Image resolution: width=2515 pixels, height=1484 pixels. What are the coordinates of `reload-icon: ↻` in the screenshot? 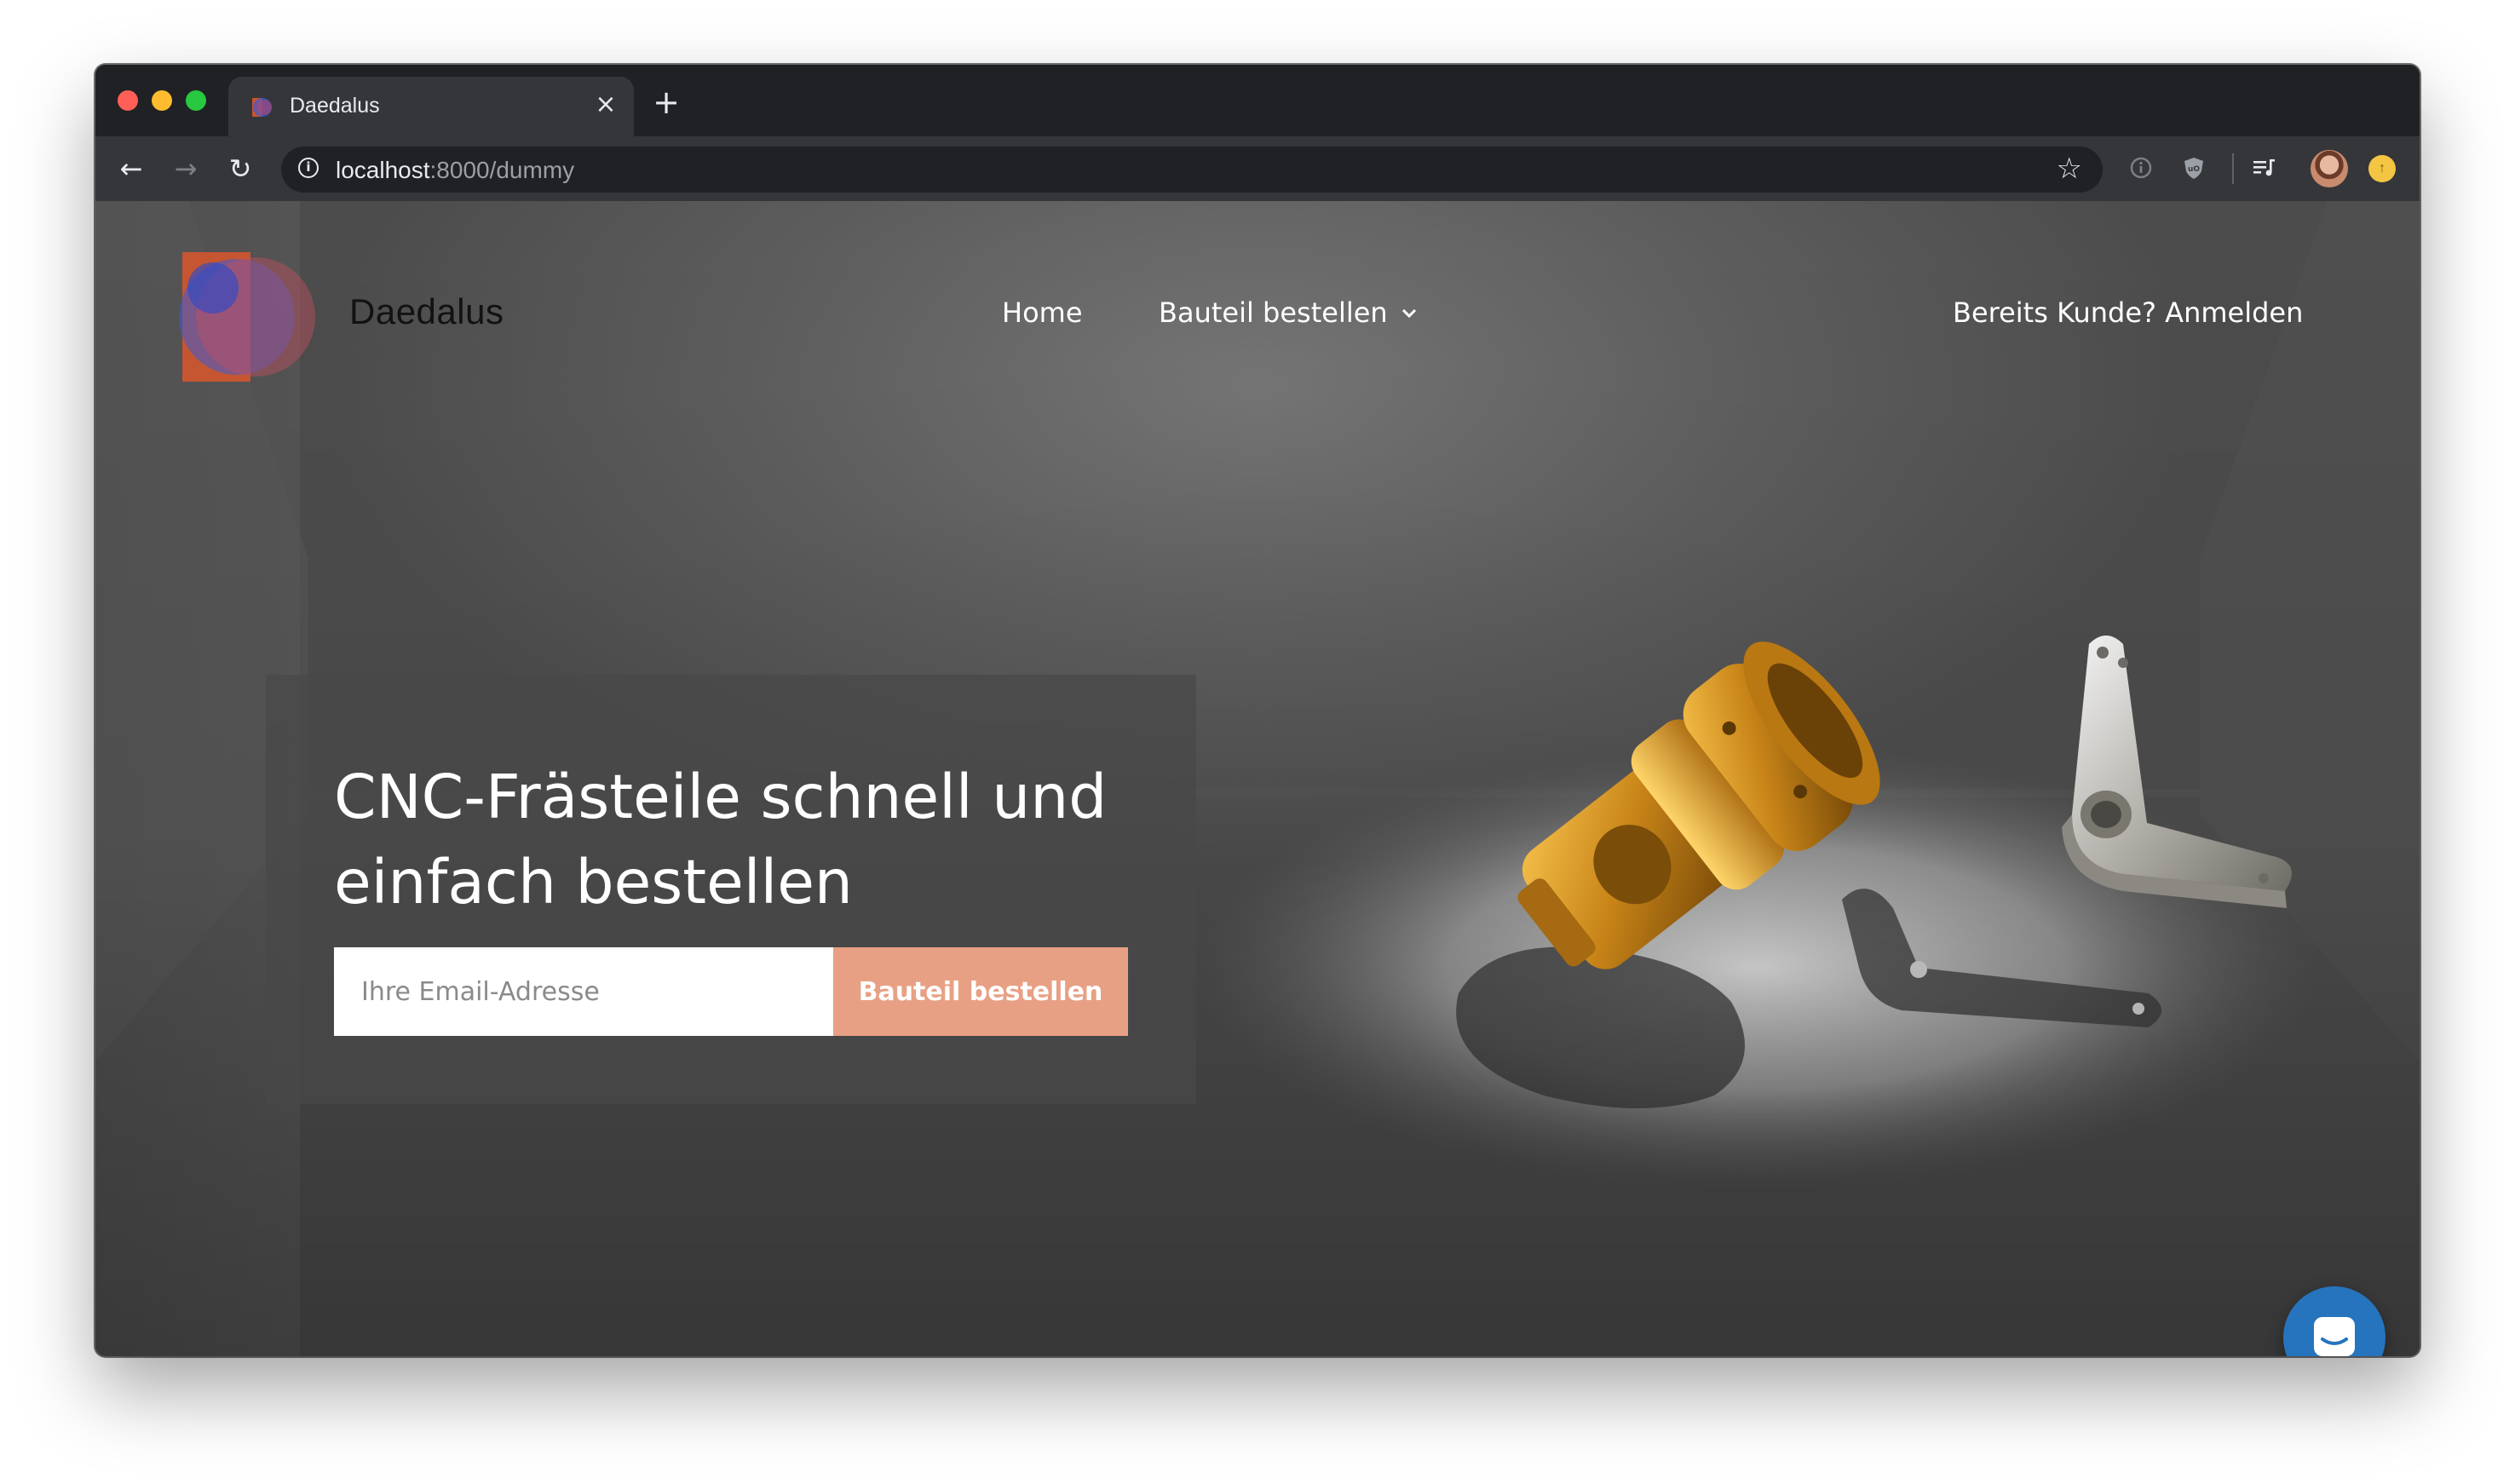 It's located at (240, 169).